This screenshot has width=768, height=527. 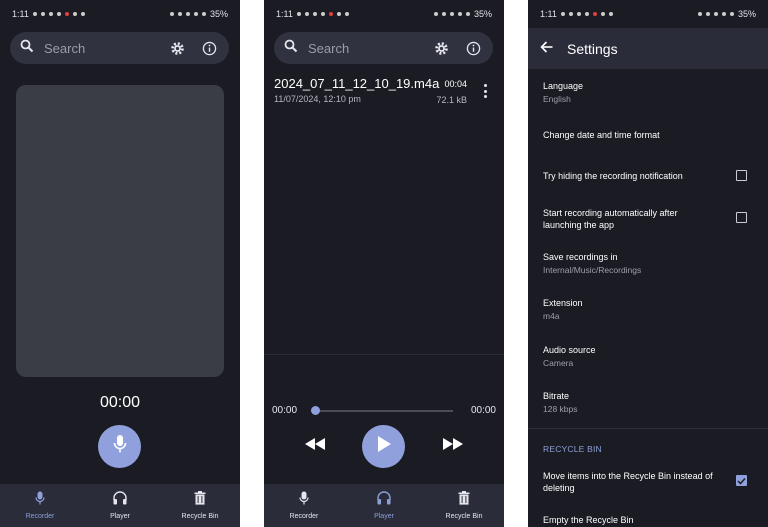 I want to click on section-header-recycle-bin: RECYCLE BIN, so click(x=572, y=449).